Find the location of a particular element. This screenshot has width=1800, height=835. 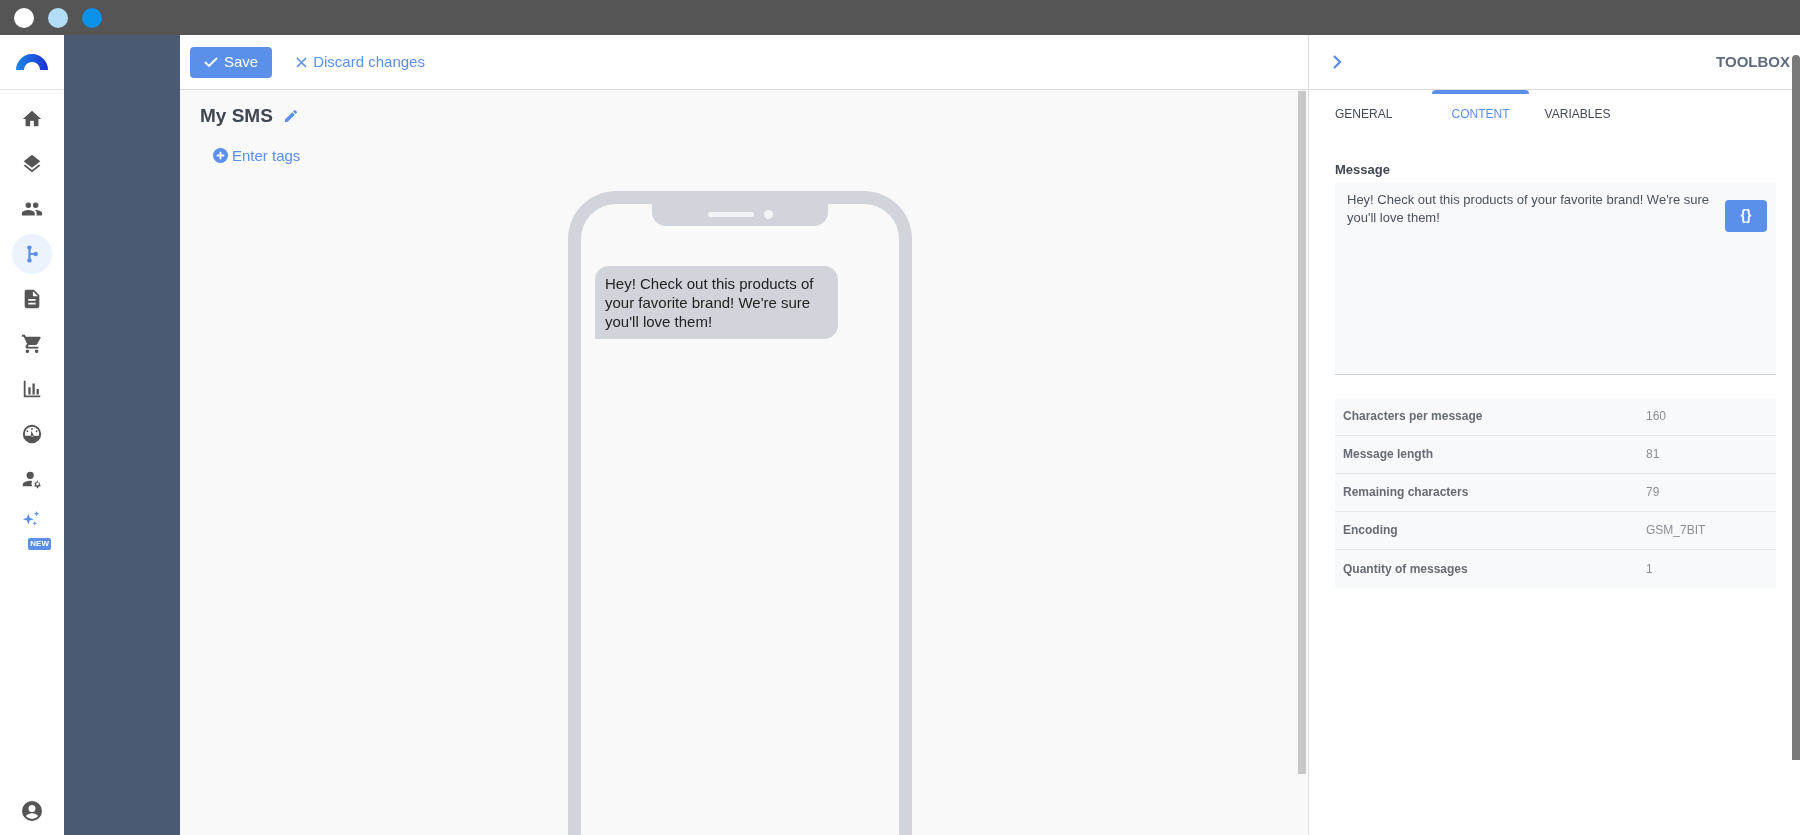

enter-tags-link: Enter tags is located at coordinates (257, 155).